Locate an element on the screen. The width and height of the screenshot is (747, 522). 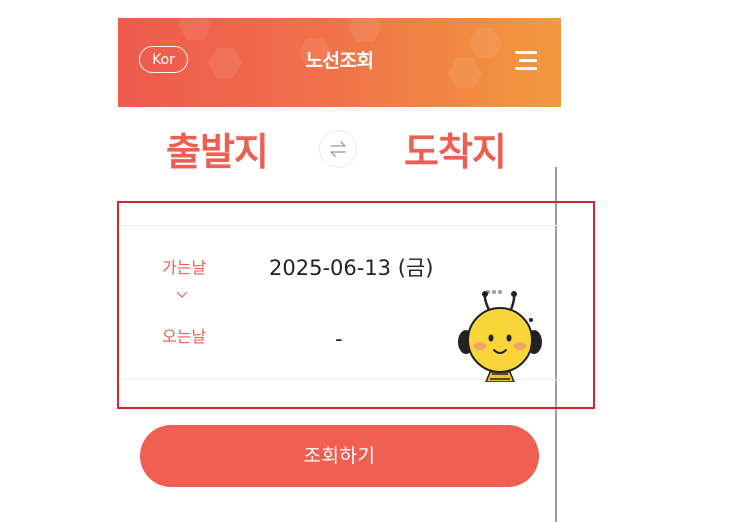
departure-selector: 출발지 is located at coordinates (217, 148).